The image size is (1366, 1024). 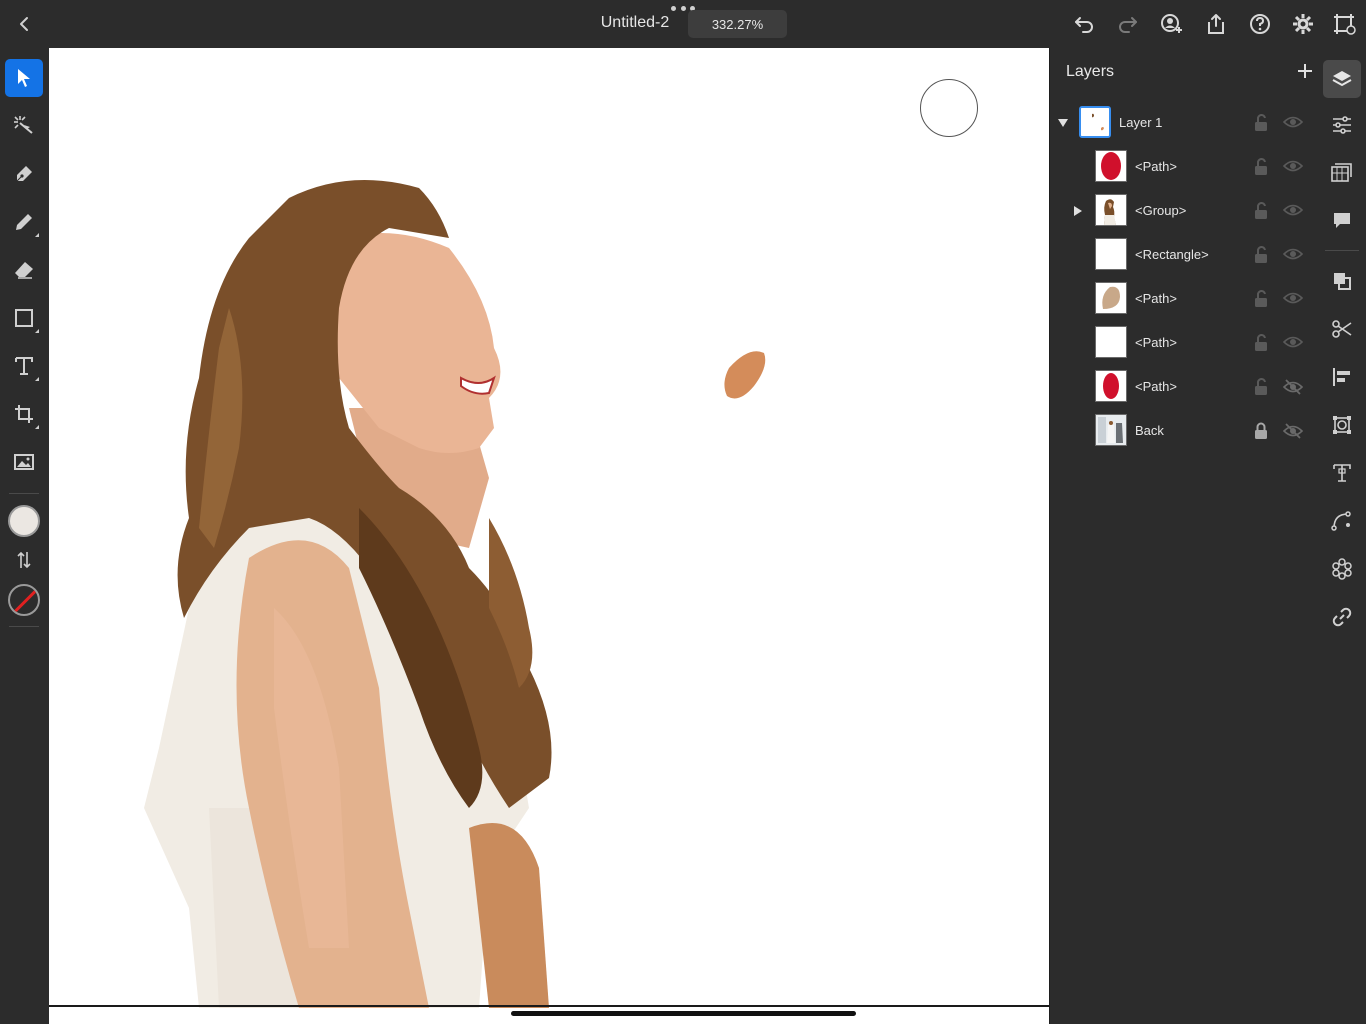 I want to click on crop-icon, so click(x=24, y=414).